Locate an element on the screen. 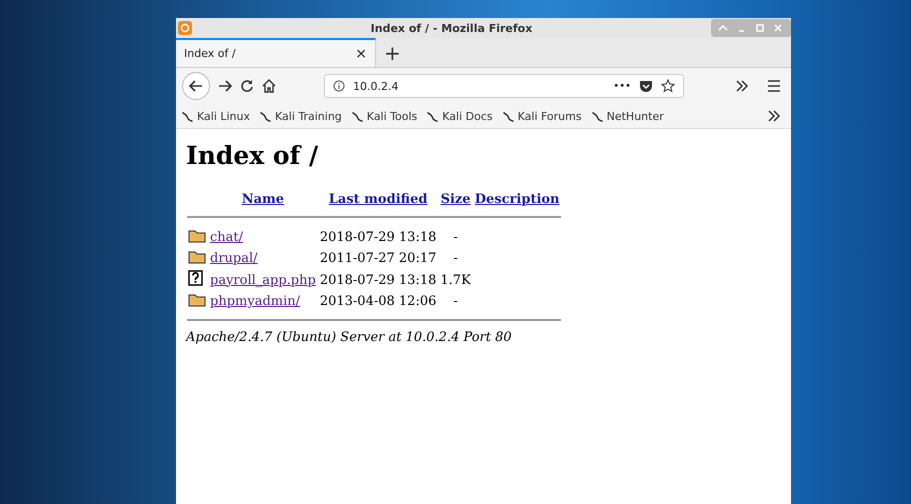 Image resolution: width=911 pixels, height=504 pixels. unknown-file-icon is located at coordinates (195, 278).